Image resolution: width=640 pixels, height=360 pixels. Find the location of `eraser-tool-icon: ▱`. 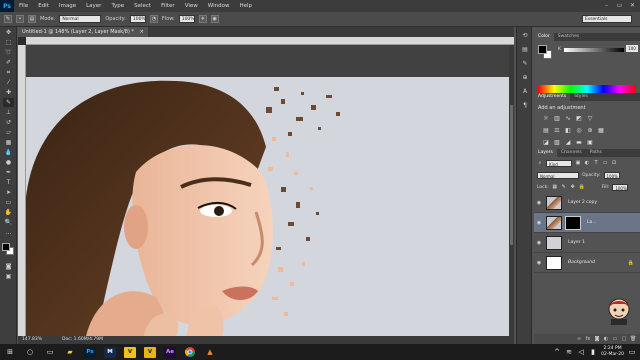

eraser-tool-icon: ▱ is located at coordinates (8, 132).